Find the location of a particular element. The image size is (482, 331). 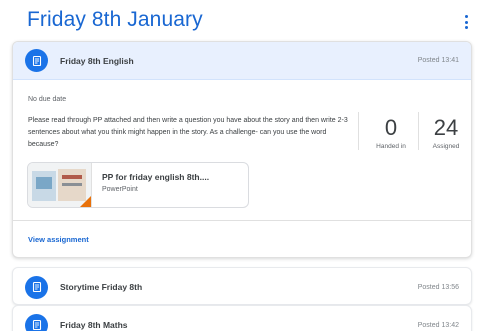

assigned-count: 24 is located at coordinates (446, 127).